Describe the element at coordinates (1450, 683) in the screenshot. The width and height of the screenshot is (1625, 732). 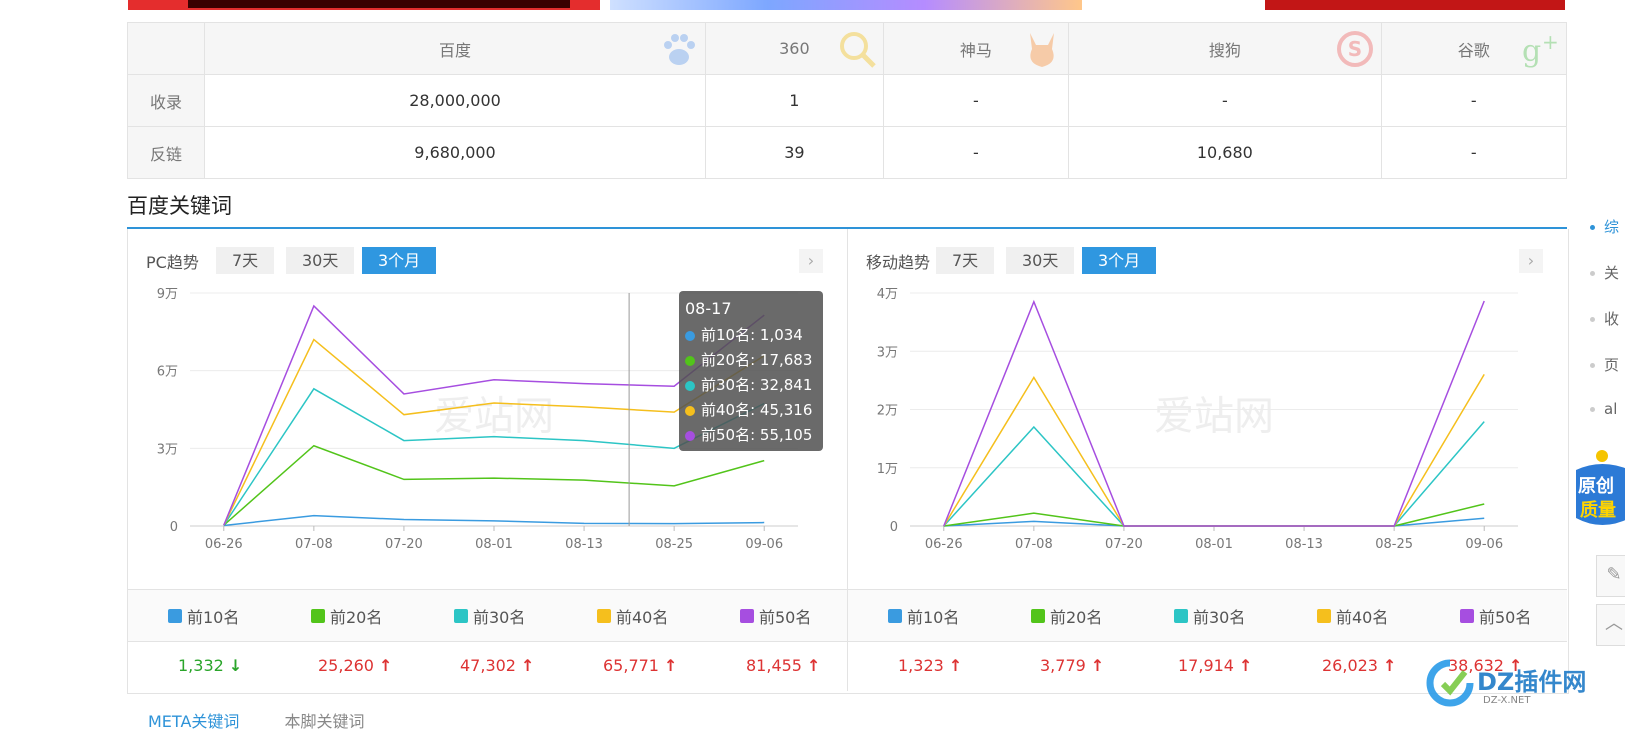
I see `dz-logo-icon` at that location.